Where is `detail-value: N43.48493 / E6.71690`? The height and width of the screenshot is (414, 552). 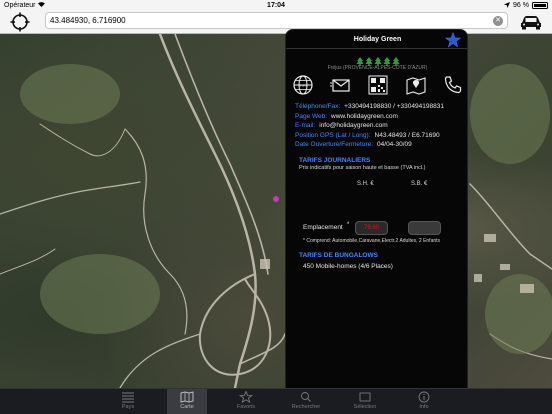 detail-value: N43.48493 / E6.71690 is located at coordinates (407, 135).